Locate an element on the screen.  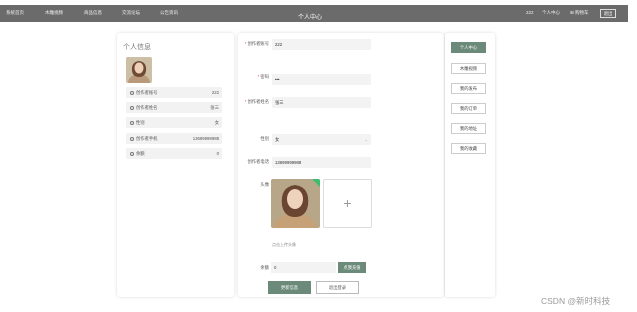
page-title: 个人中心 is located at coordinates (310, 18).